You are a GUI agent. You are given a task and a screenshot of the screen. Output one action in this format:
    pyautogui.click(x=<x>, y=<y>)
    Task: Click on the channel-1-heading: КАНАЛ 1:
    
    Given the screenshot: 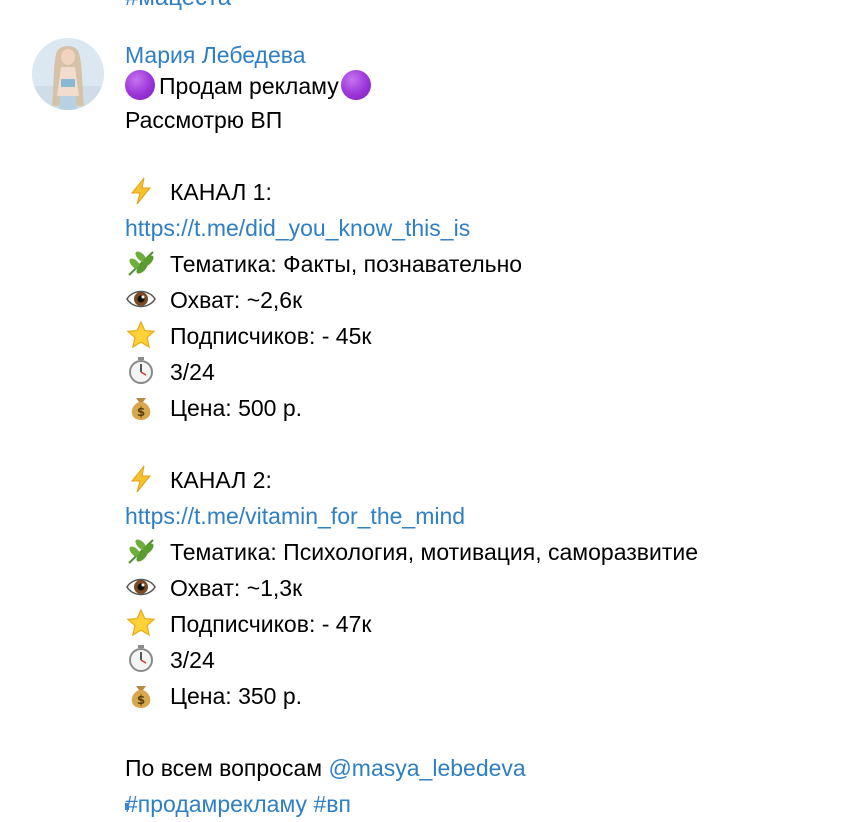 What is the action you would take?
    pyautogui.click(x=221, y=192)
    